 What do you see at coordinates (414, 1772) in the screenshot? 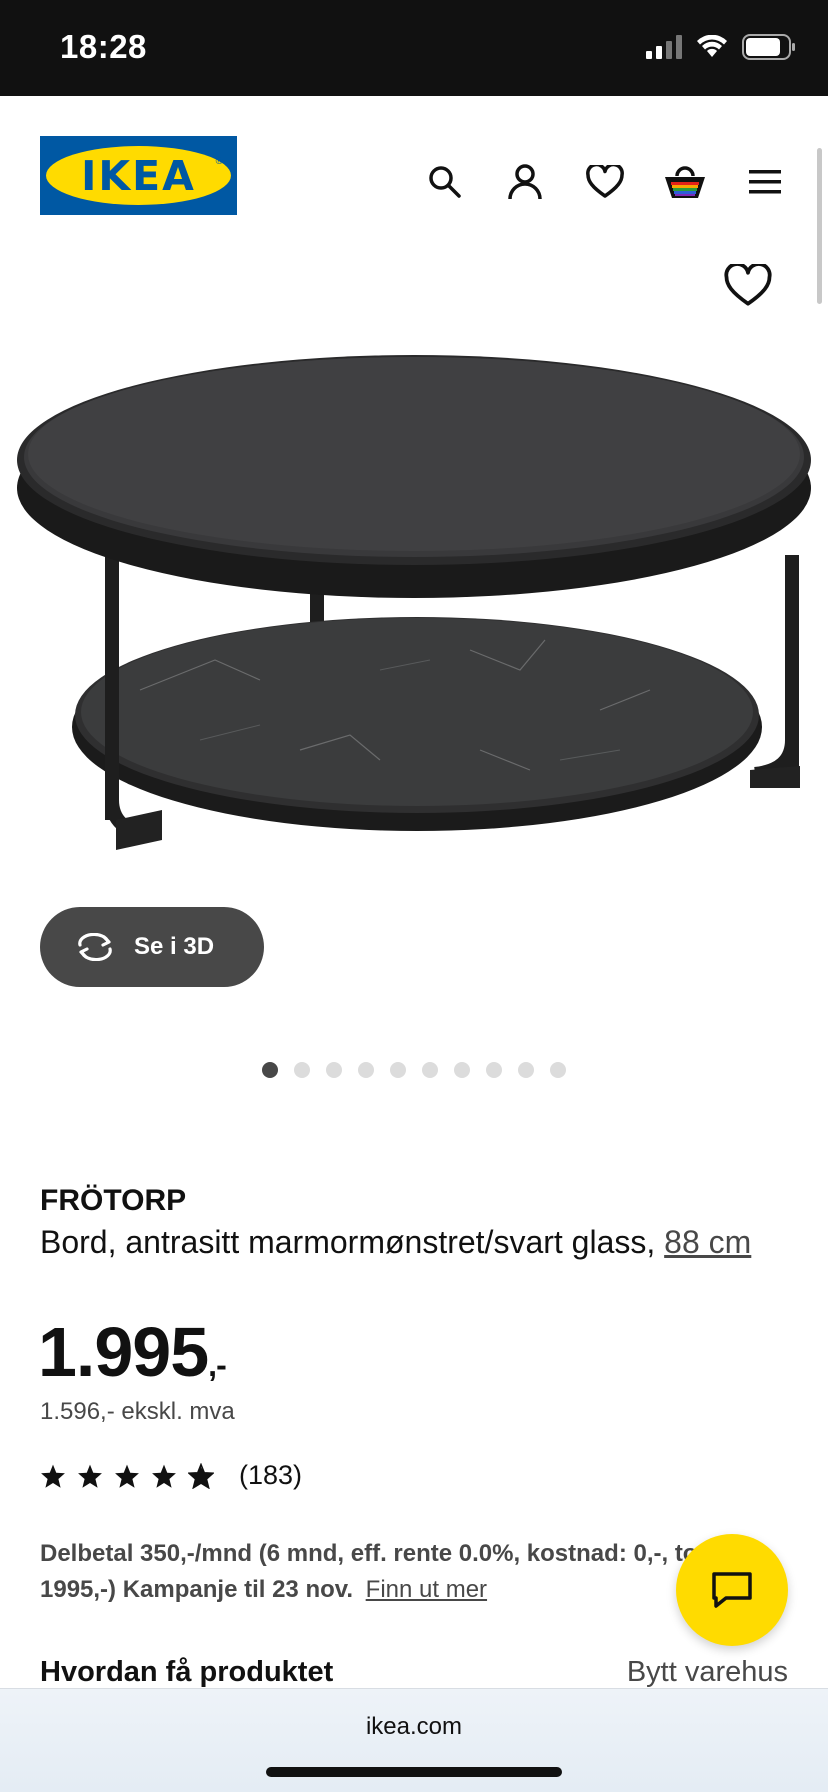
I see `home-indicator` at bounding box center [414, 1772].